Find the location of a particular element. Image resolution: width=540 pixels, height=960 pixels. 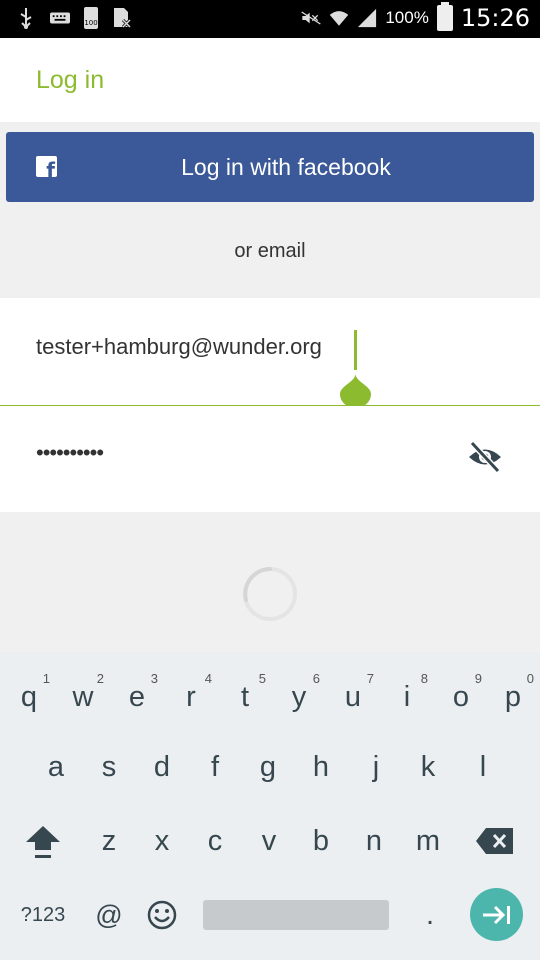

page-title: Log in is located at coordinates (70, 80).